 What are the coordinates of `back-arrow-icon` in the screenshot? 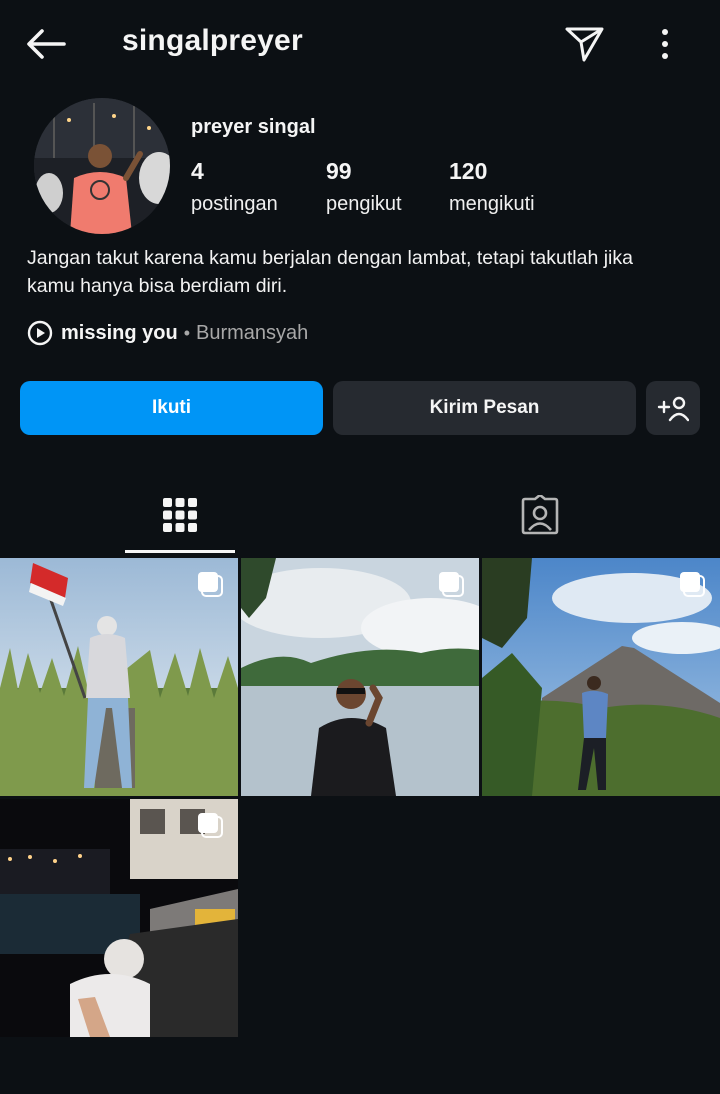 It's located at (46, 44).